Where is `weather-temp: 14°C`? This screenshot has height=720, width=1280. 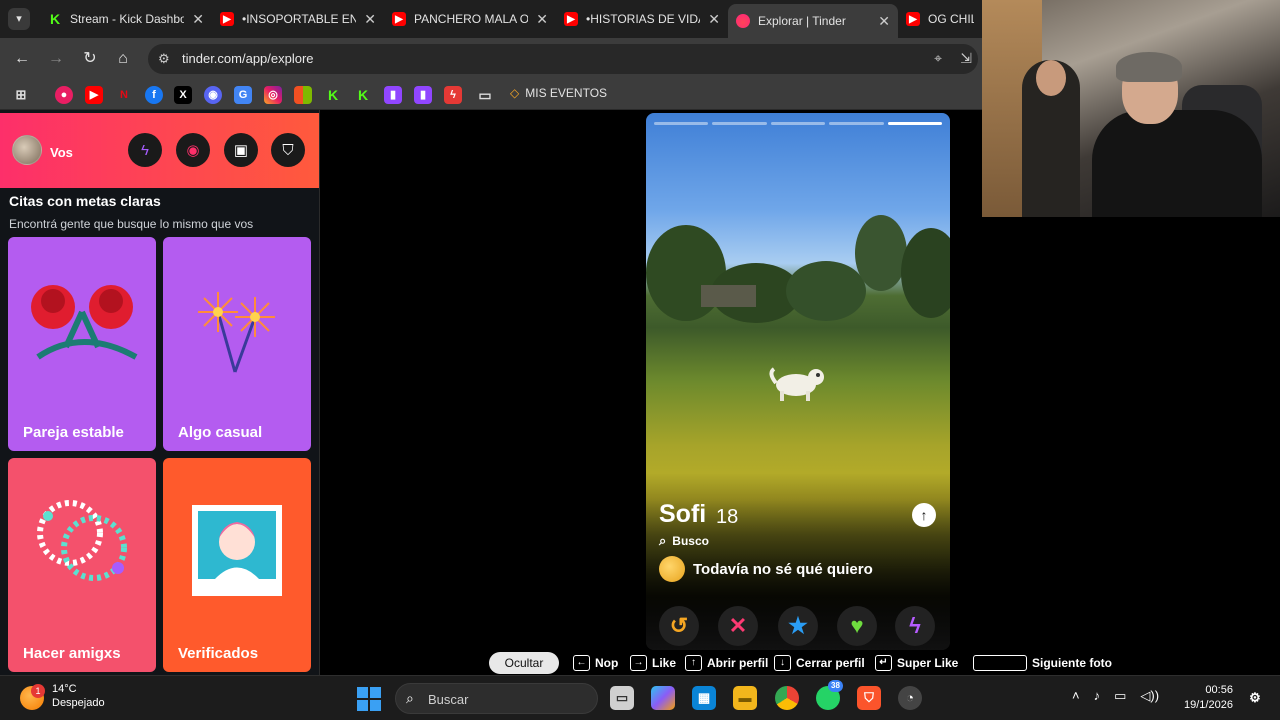 weather-temp: 14°C is located at coordinates (64, 689).